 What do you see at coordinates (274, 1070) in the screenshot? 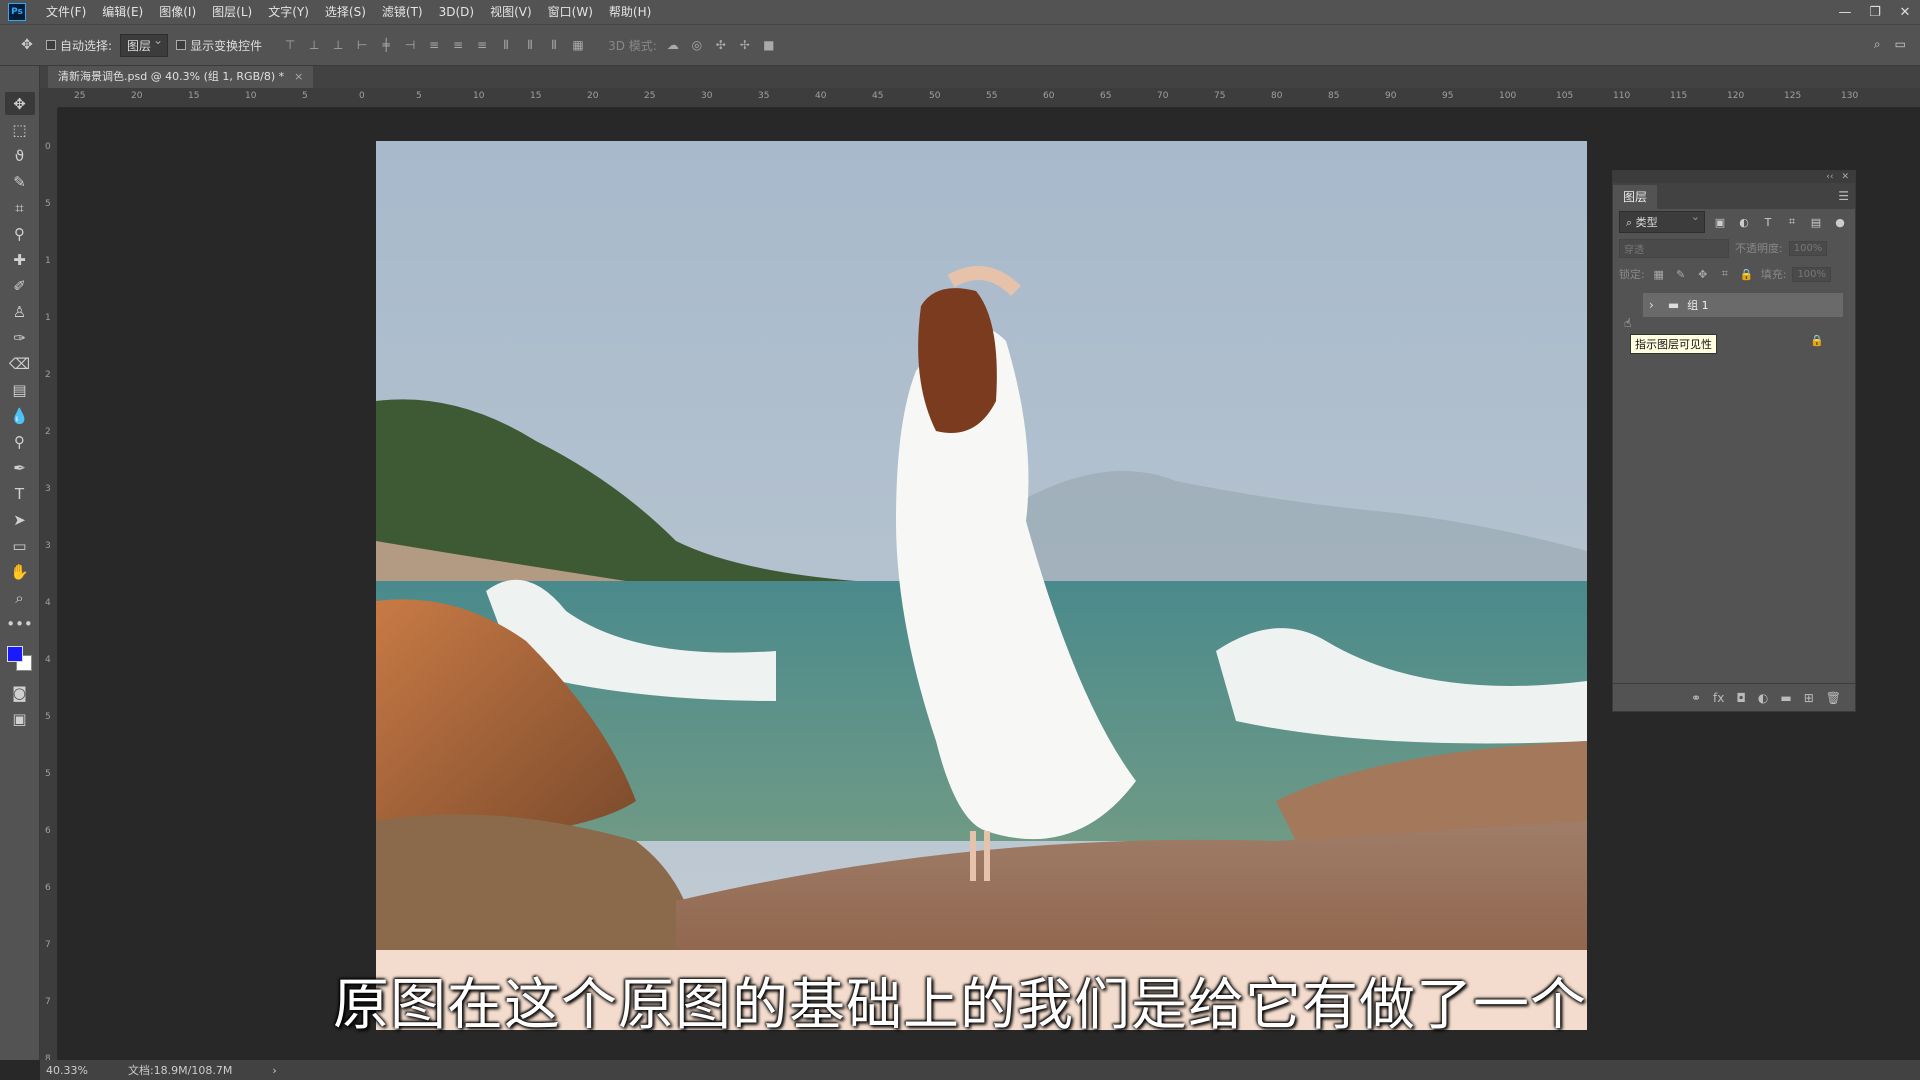
I see `status-expand-icon: ›` at bounding box center [274, 1070].